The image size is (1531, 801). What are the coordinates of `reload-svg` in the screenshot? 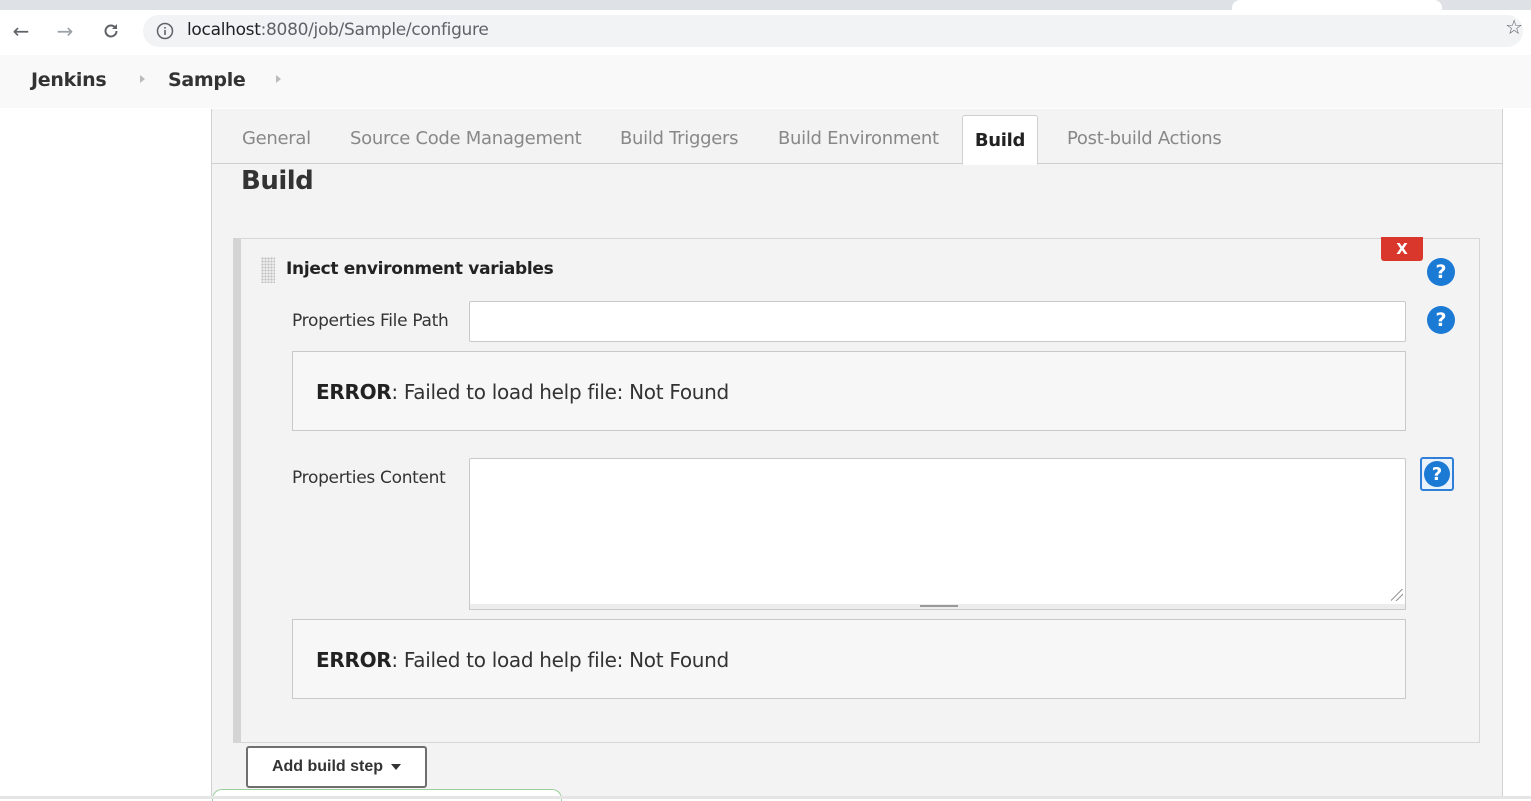 It's located at (111, 31).